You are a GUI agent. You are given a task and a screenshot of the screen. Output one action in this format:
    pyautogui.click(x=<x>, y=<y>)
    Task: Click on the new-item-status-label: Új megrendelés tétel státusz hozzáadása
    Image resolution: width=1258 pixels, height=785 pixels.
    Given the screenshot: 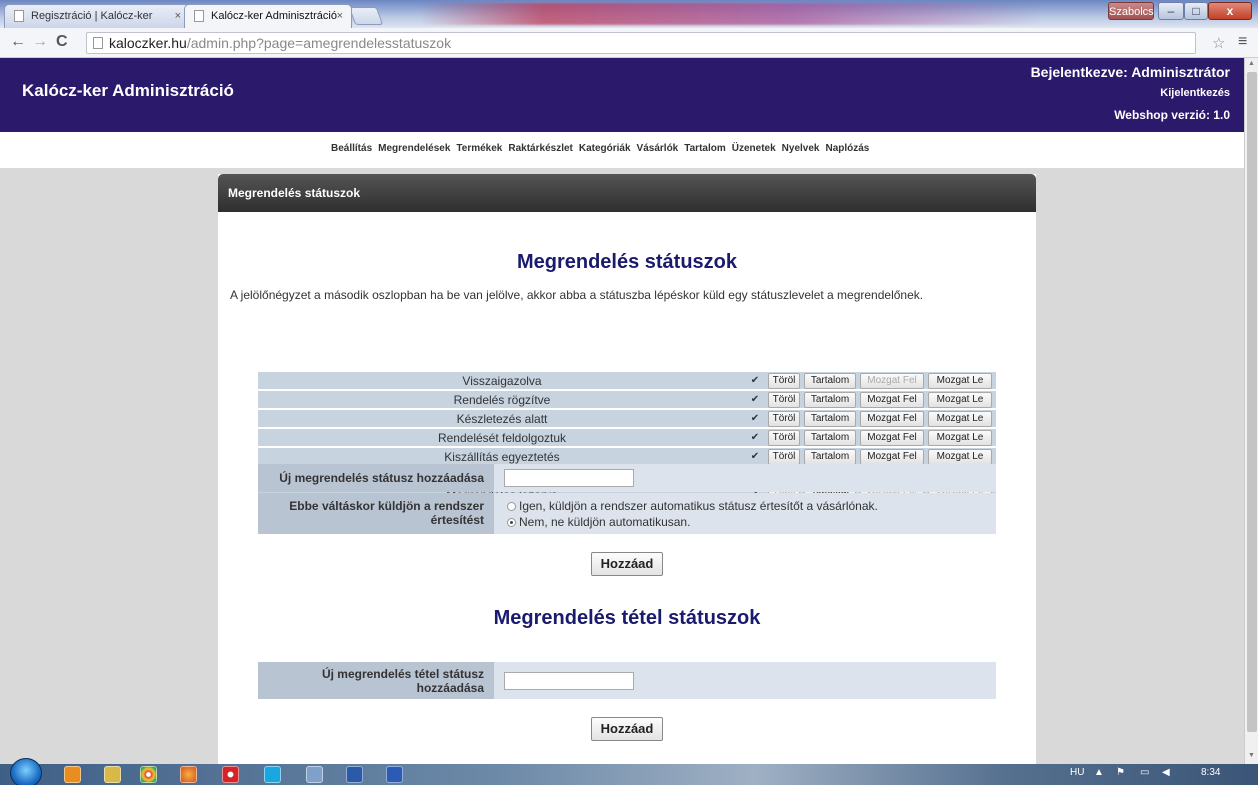 What is the action you would take?
    pyautogui.click(x=376, y=680)
    